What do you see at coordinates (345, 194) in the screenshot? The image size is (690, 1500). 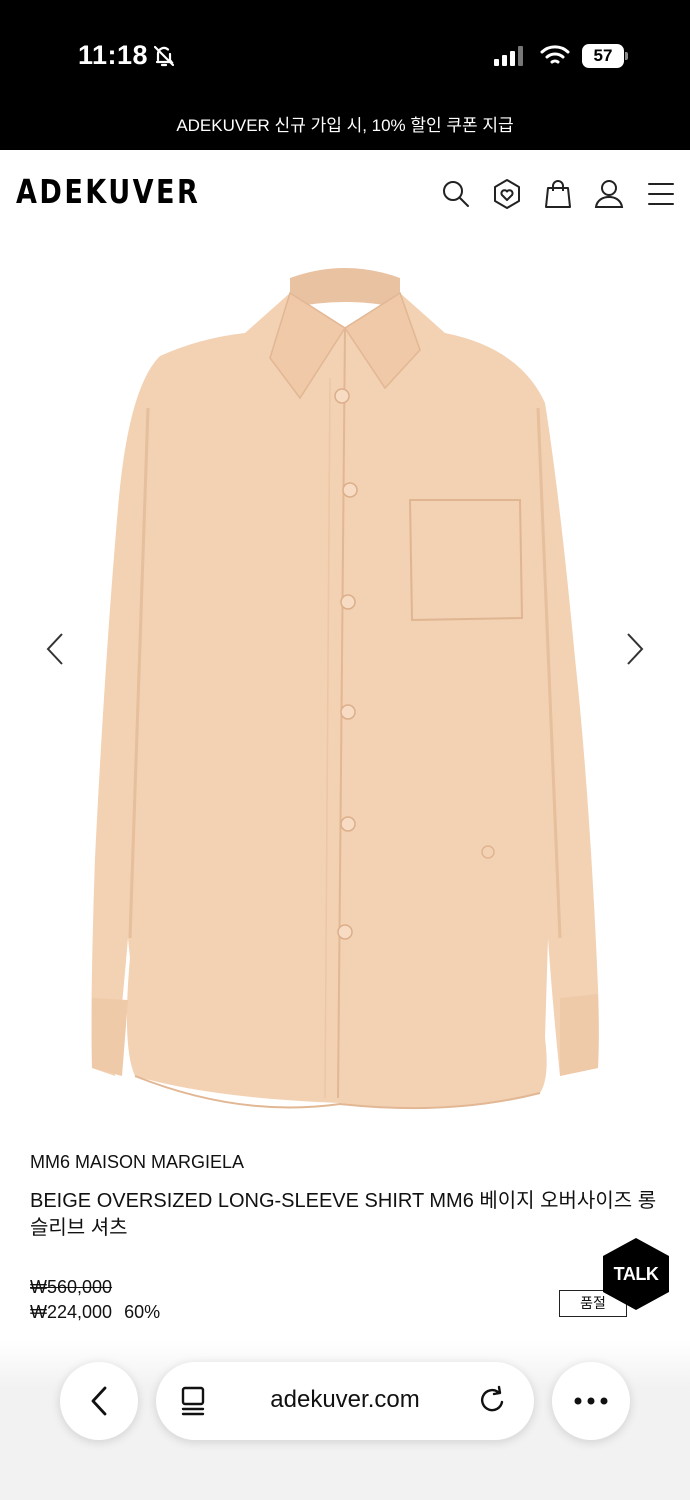 I see `site-header: ADEKUVER` at bounding box center [345, 194].